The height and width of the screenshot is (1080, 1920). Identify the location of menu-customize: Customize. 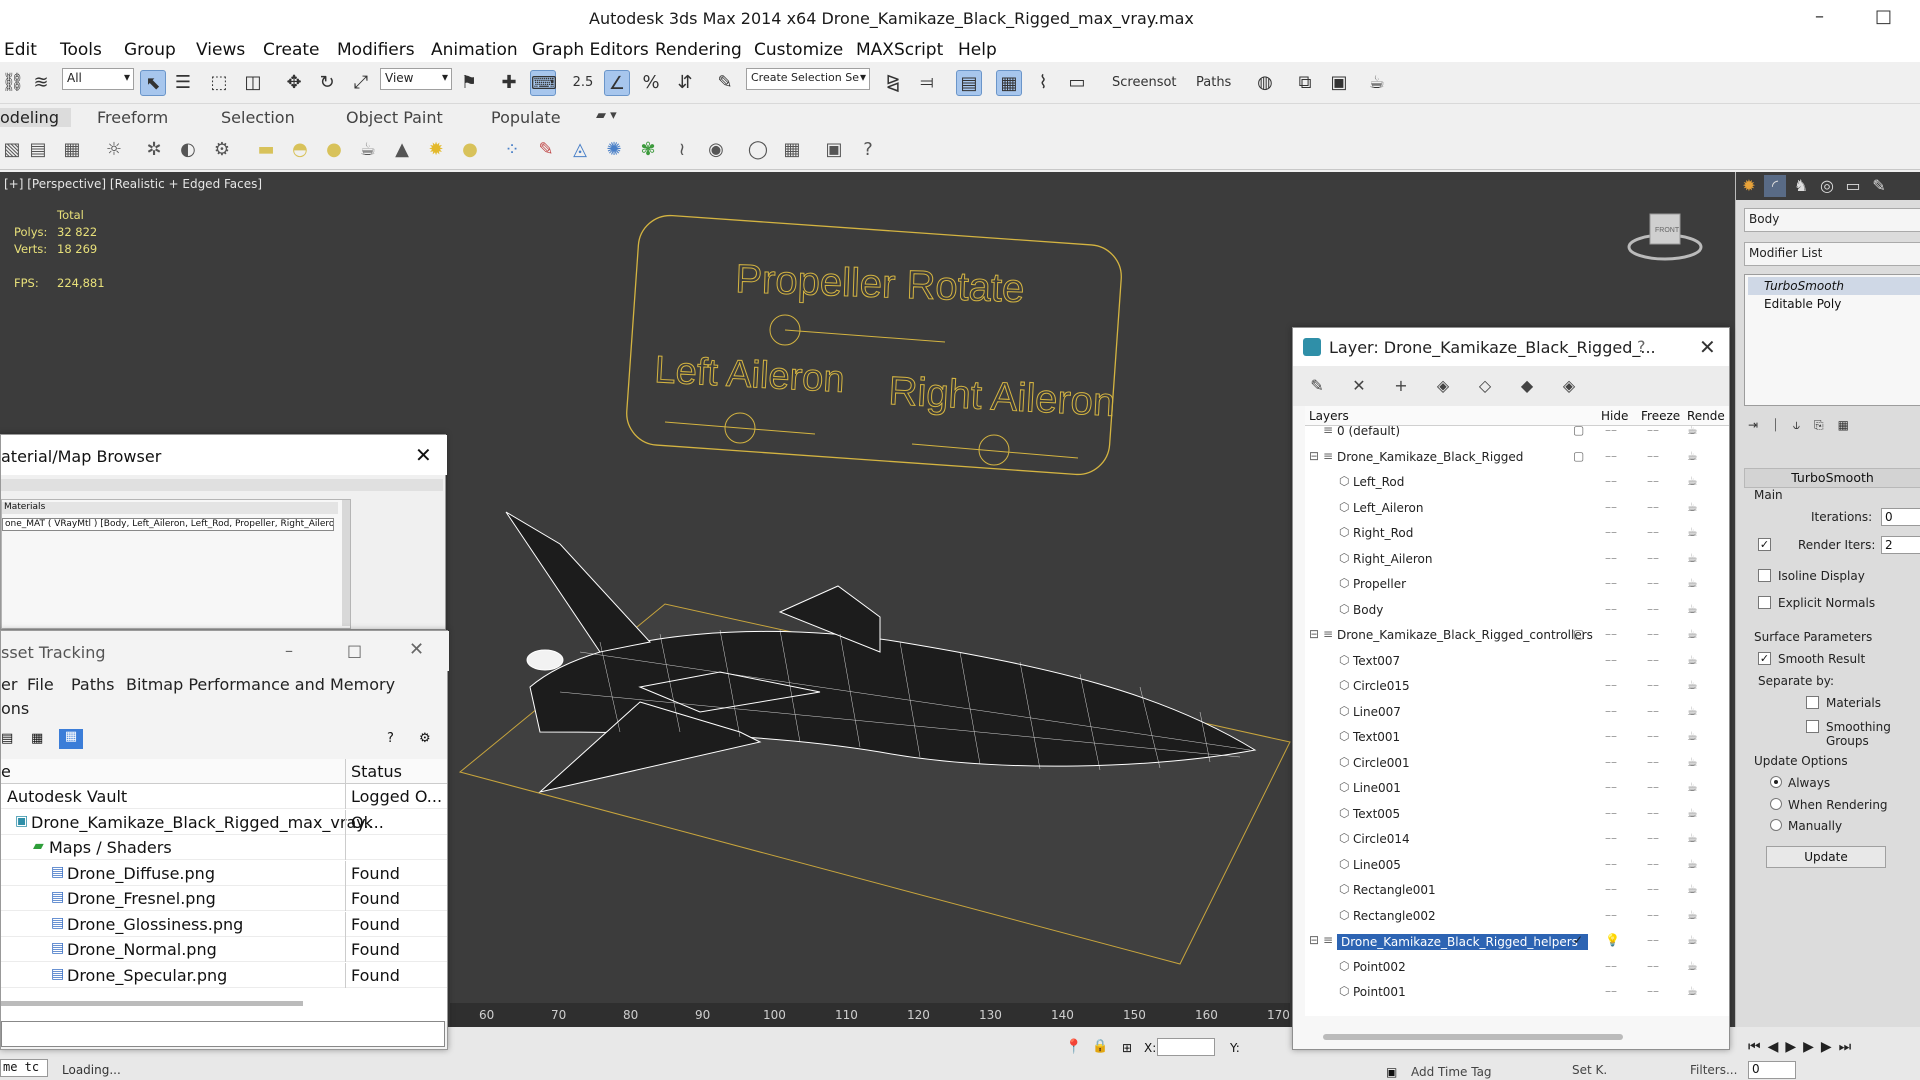
(798, 50).